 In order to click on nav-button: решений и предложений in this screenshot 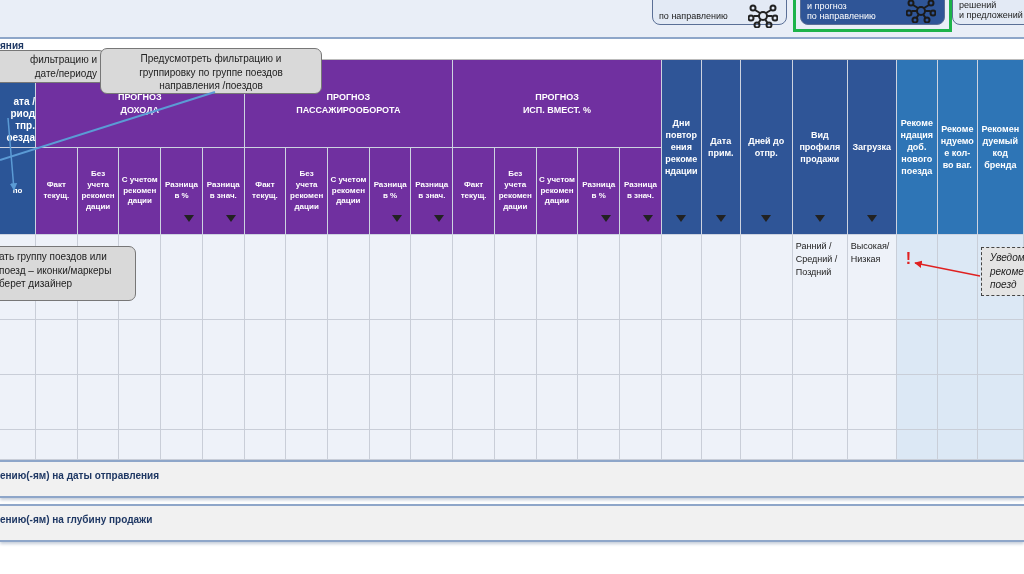, I will do `click(988, 12)`.